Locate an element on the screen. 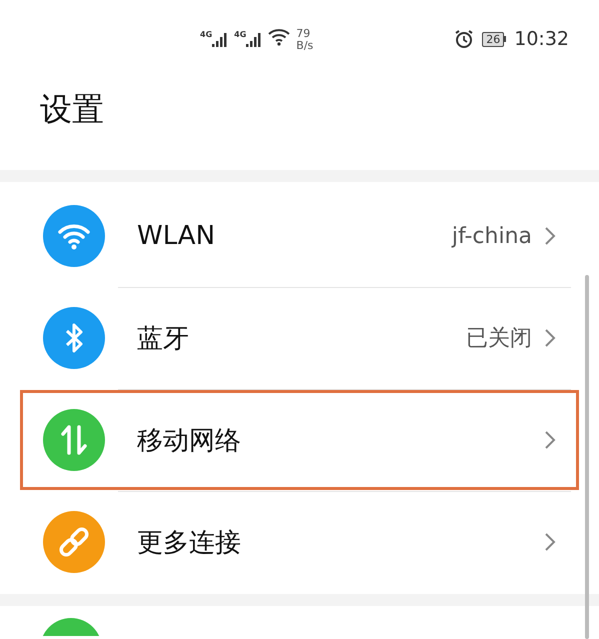 This screenshot has height=639, width=599. settings-item: 蓝牙 已关闭 is located at coordinates (299, 338).